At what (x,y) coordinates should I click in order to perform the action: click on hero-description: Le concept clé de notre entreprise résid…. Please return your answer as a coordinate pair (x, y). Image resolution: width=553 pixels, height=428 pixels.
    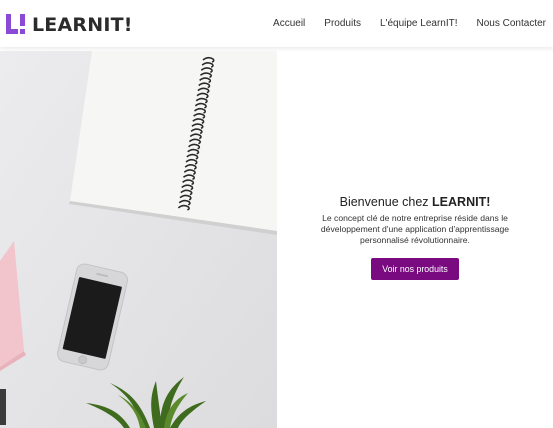
    Looking at the image, I should click on (415, 229).